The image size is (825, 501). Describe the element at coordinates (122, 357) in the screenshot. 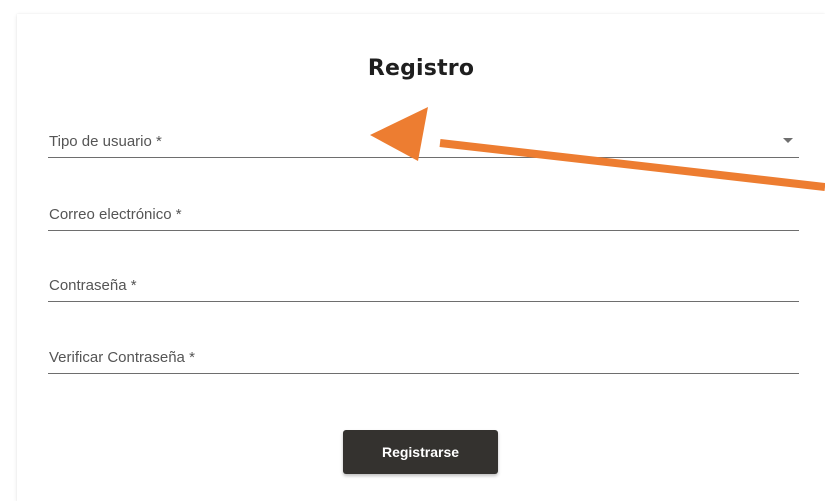

I see `verify-password-label: Verificar Contraseña *` at that location.